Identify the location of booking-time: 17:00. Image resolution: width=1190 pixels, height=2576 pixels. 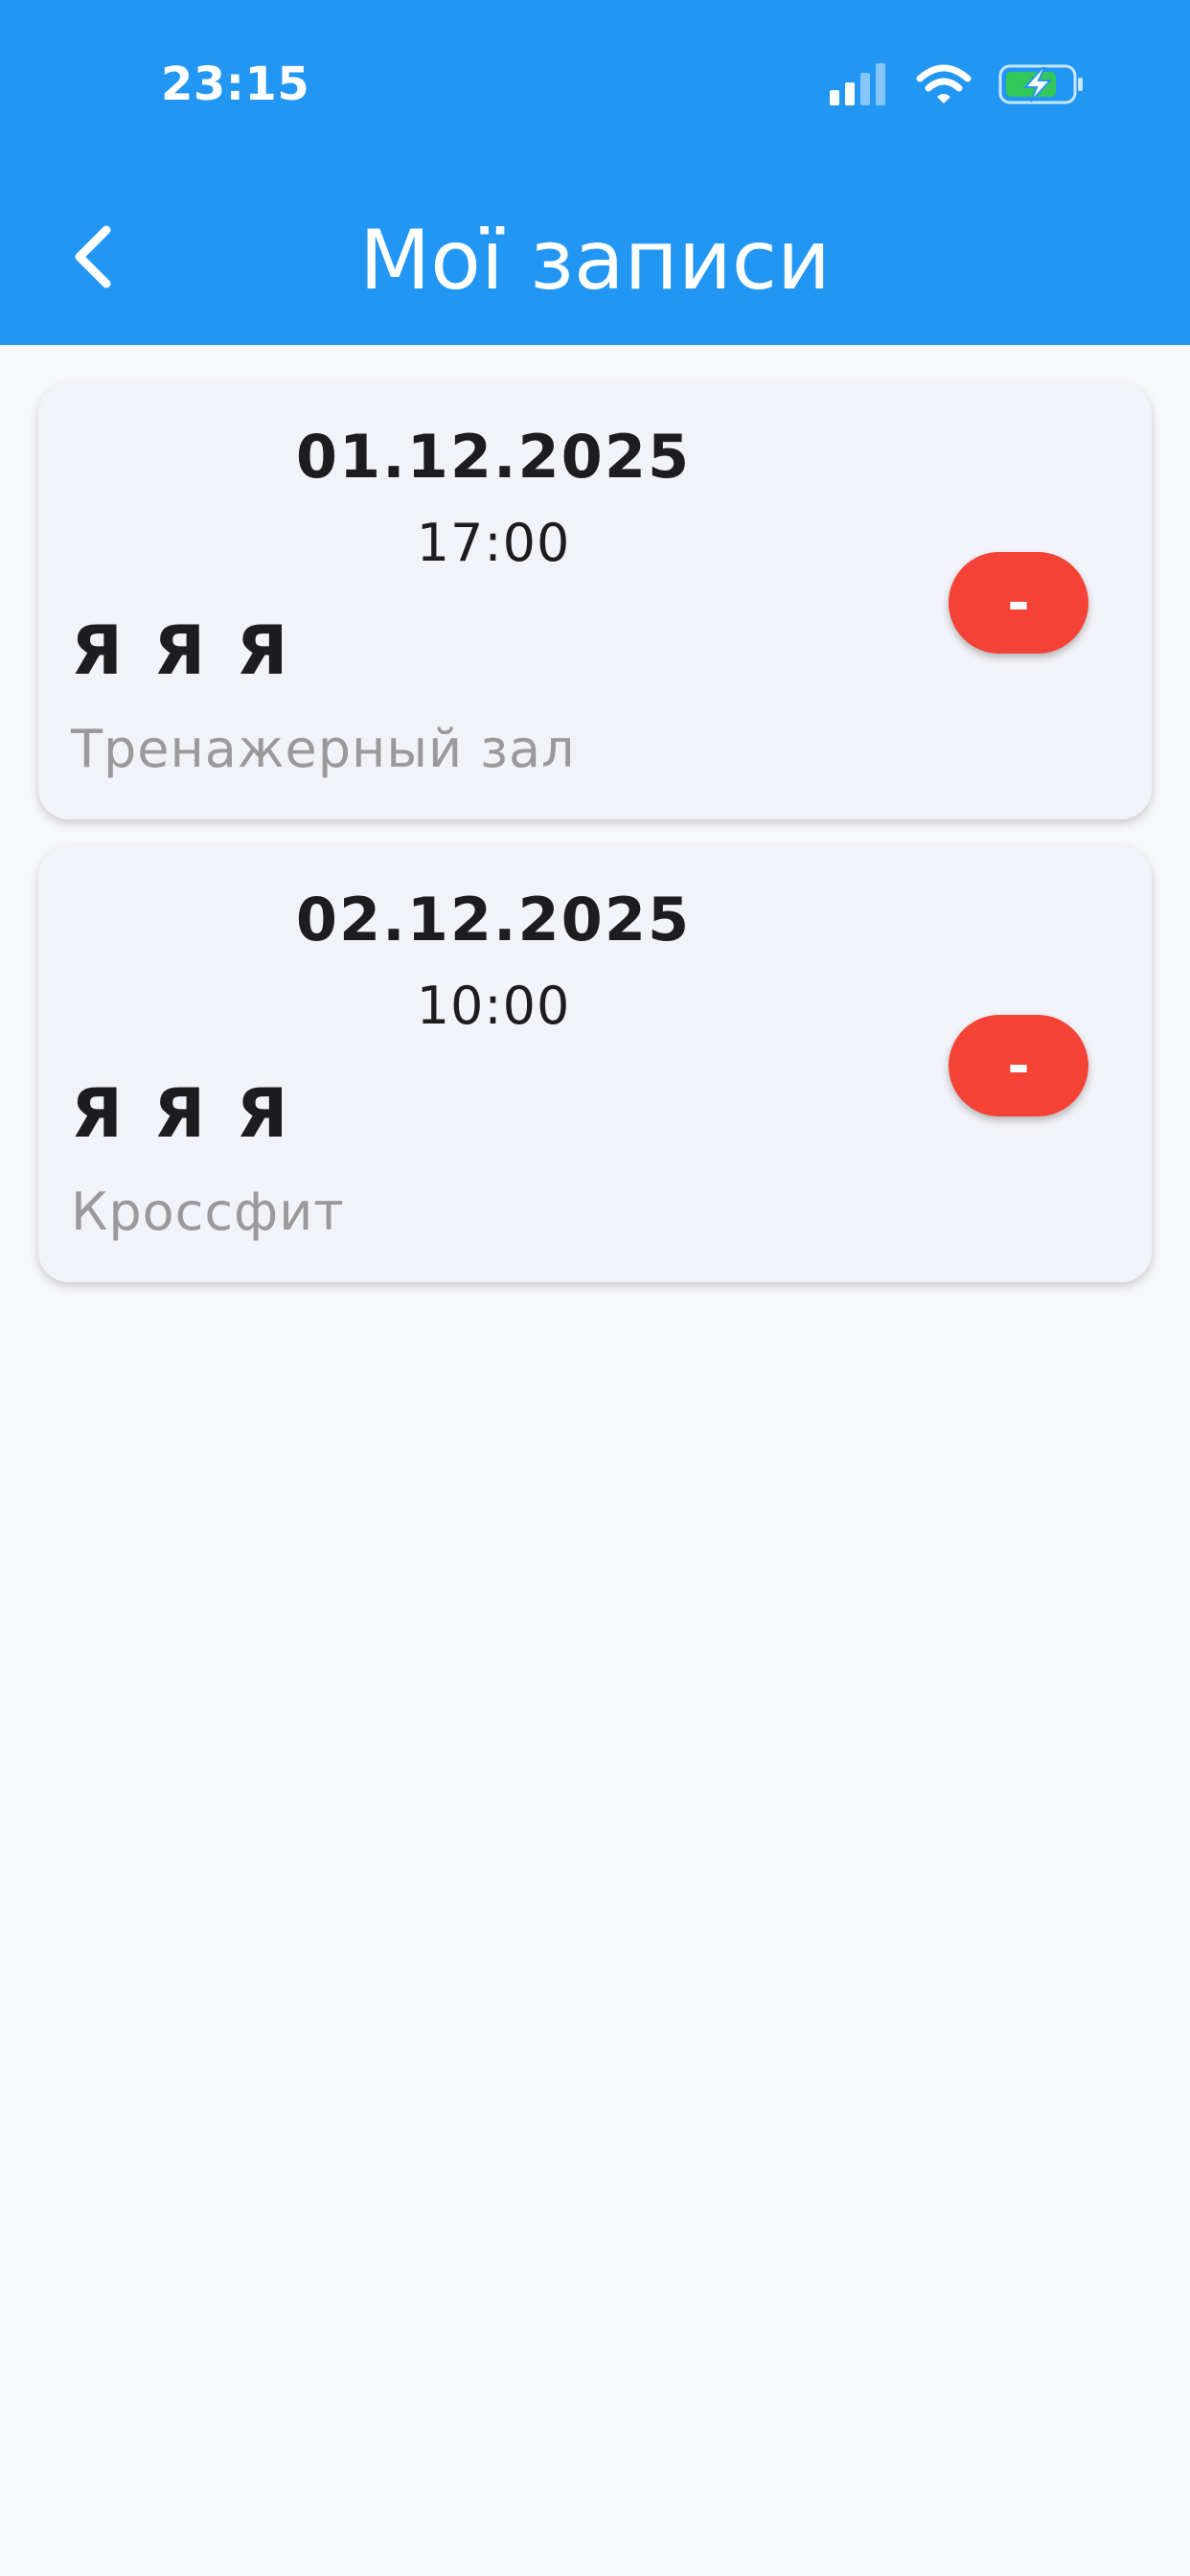
(494, 543).